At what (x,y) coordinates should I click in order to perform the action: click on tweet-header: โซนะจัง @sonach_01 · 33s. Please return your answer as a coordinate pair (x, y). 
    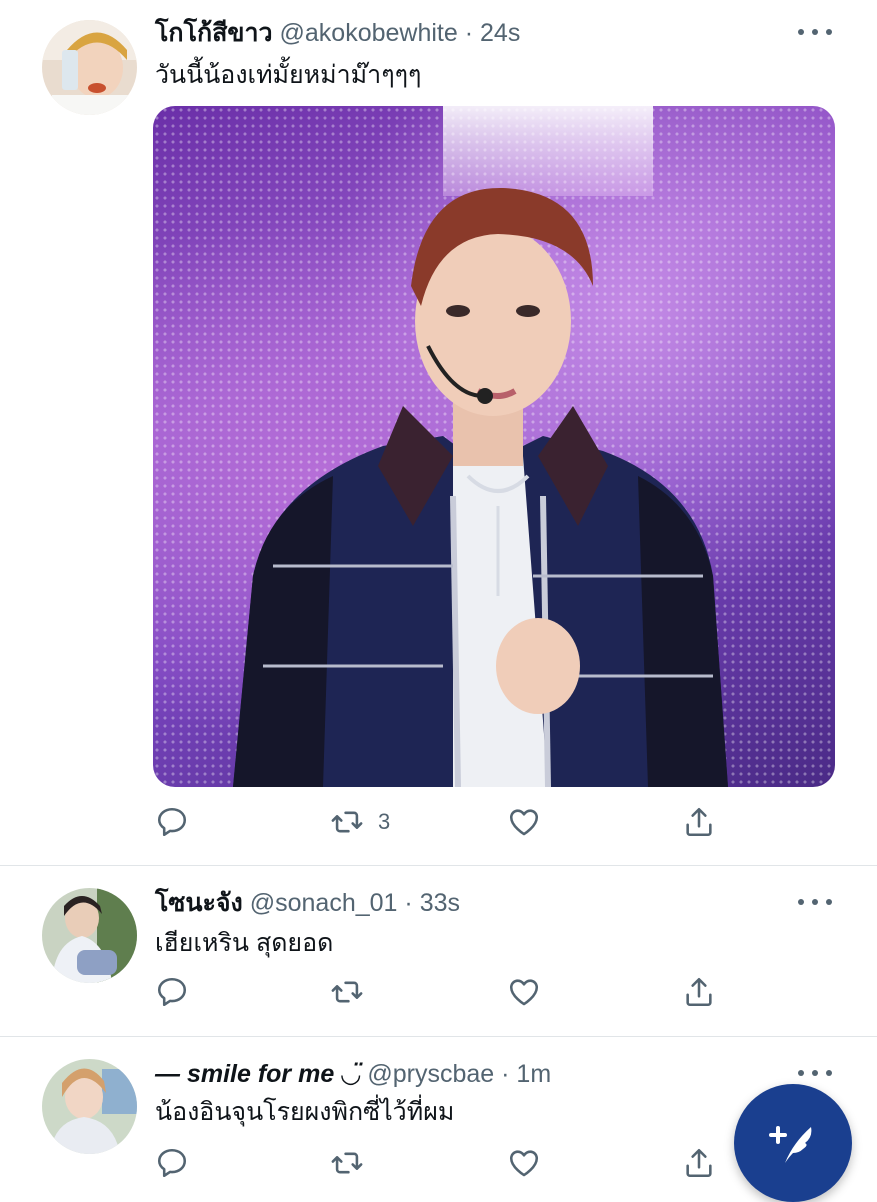
    Looking at the image, I should click on (307, 903).